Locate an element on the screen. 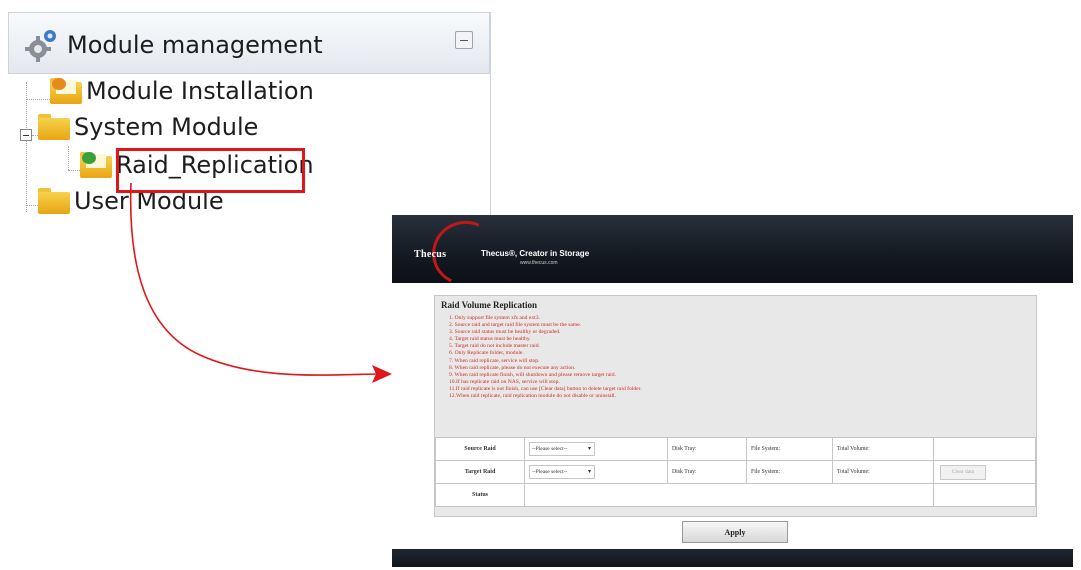  tree-item-module-installation: Module Installation is located at coordinates (182, 91).